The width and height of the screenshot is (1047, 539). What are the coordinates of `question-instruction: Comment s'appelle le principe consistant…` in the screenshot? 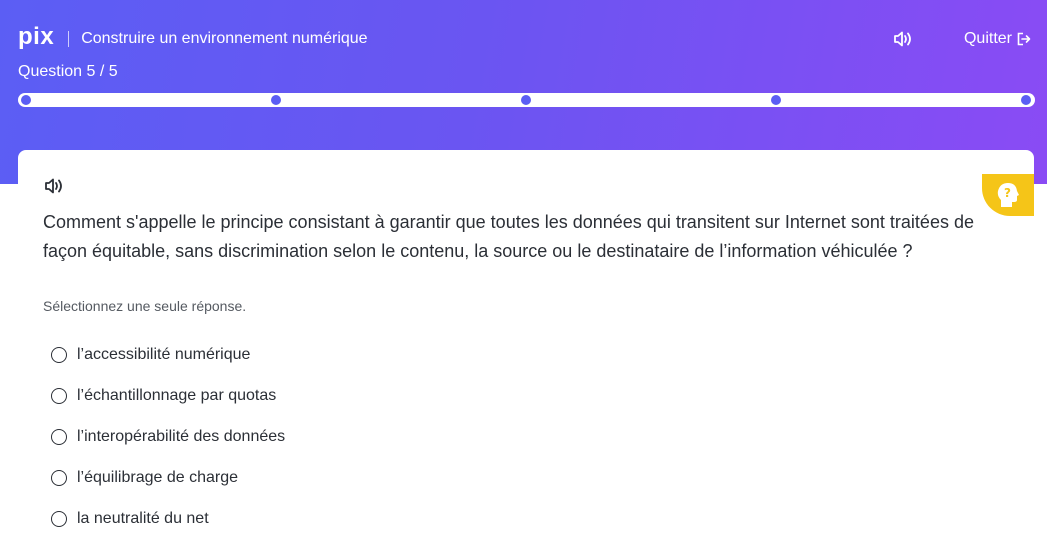 It's located at (508, 236).